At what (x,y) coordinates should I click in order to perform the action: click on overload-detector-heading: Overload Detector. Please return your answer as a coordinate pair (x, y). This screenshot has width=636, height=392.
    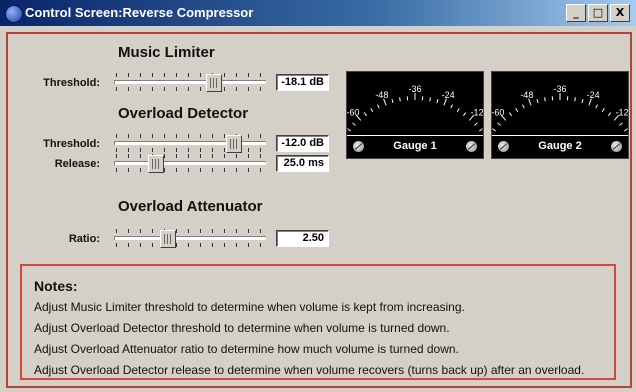
    Looking at the image, I should click on (183, 113).